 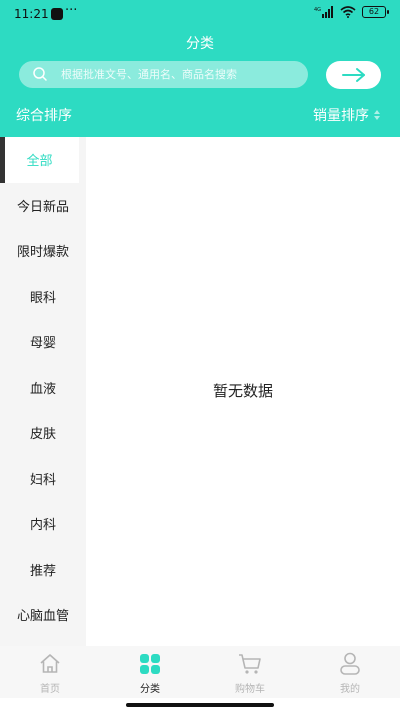 I want to click on tab-label: 购物车, so click(x=250, y=689).